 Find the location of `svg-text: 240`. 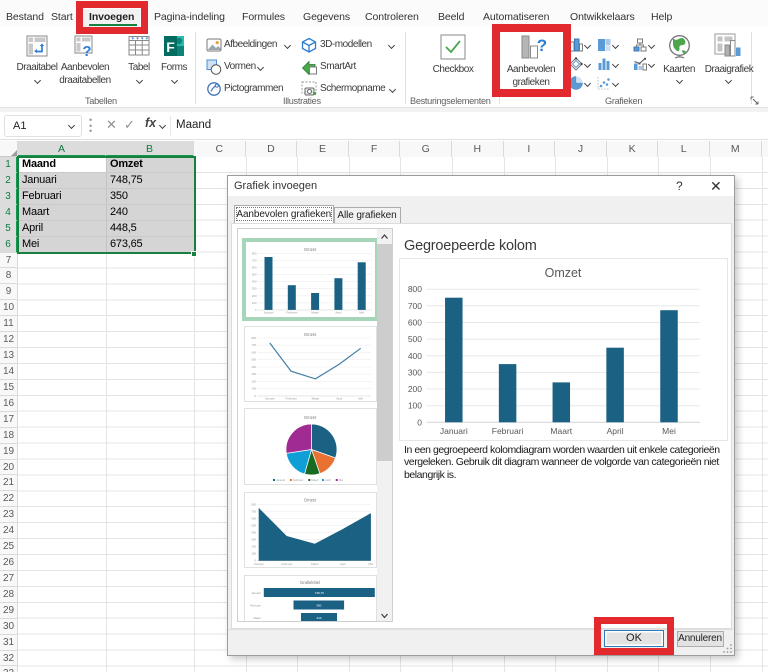

svg-text: 240 is located at coordinates (318, 618).